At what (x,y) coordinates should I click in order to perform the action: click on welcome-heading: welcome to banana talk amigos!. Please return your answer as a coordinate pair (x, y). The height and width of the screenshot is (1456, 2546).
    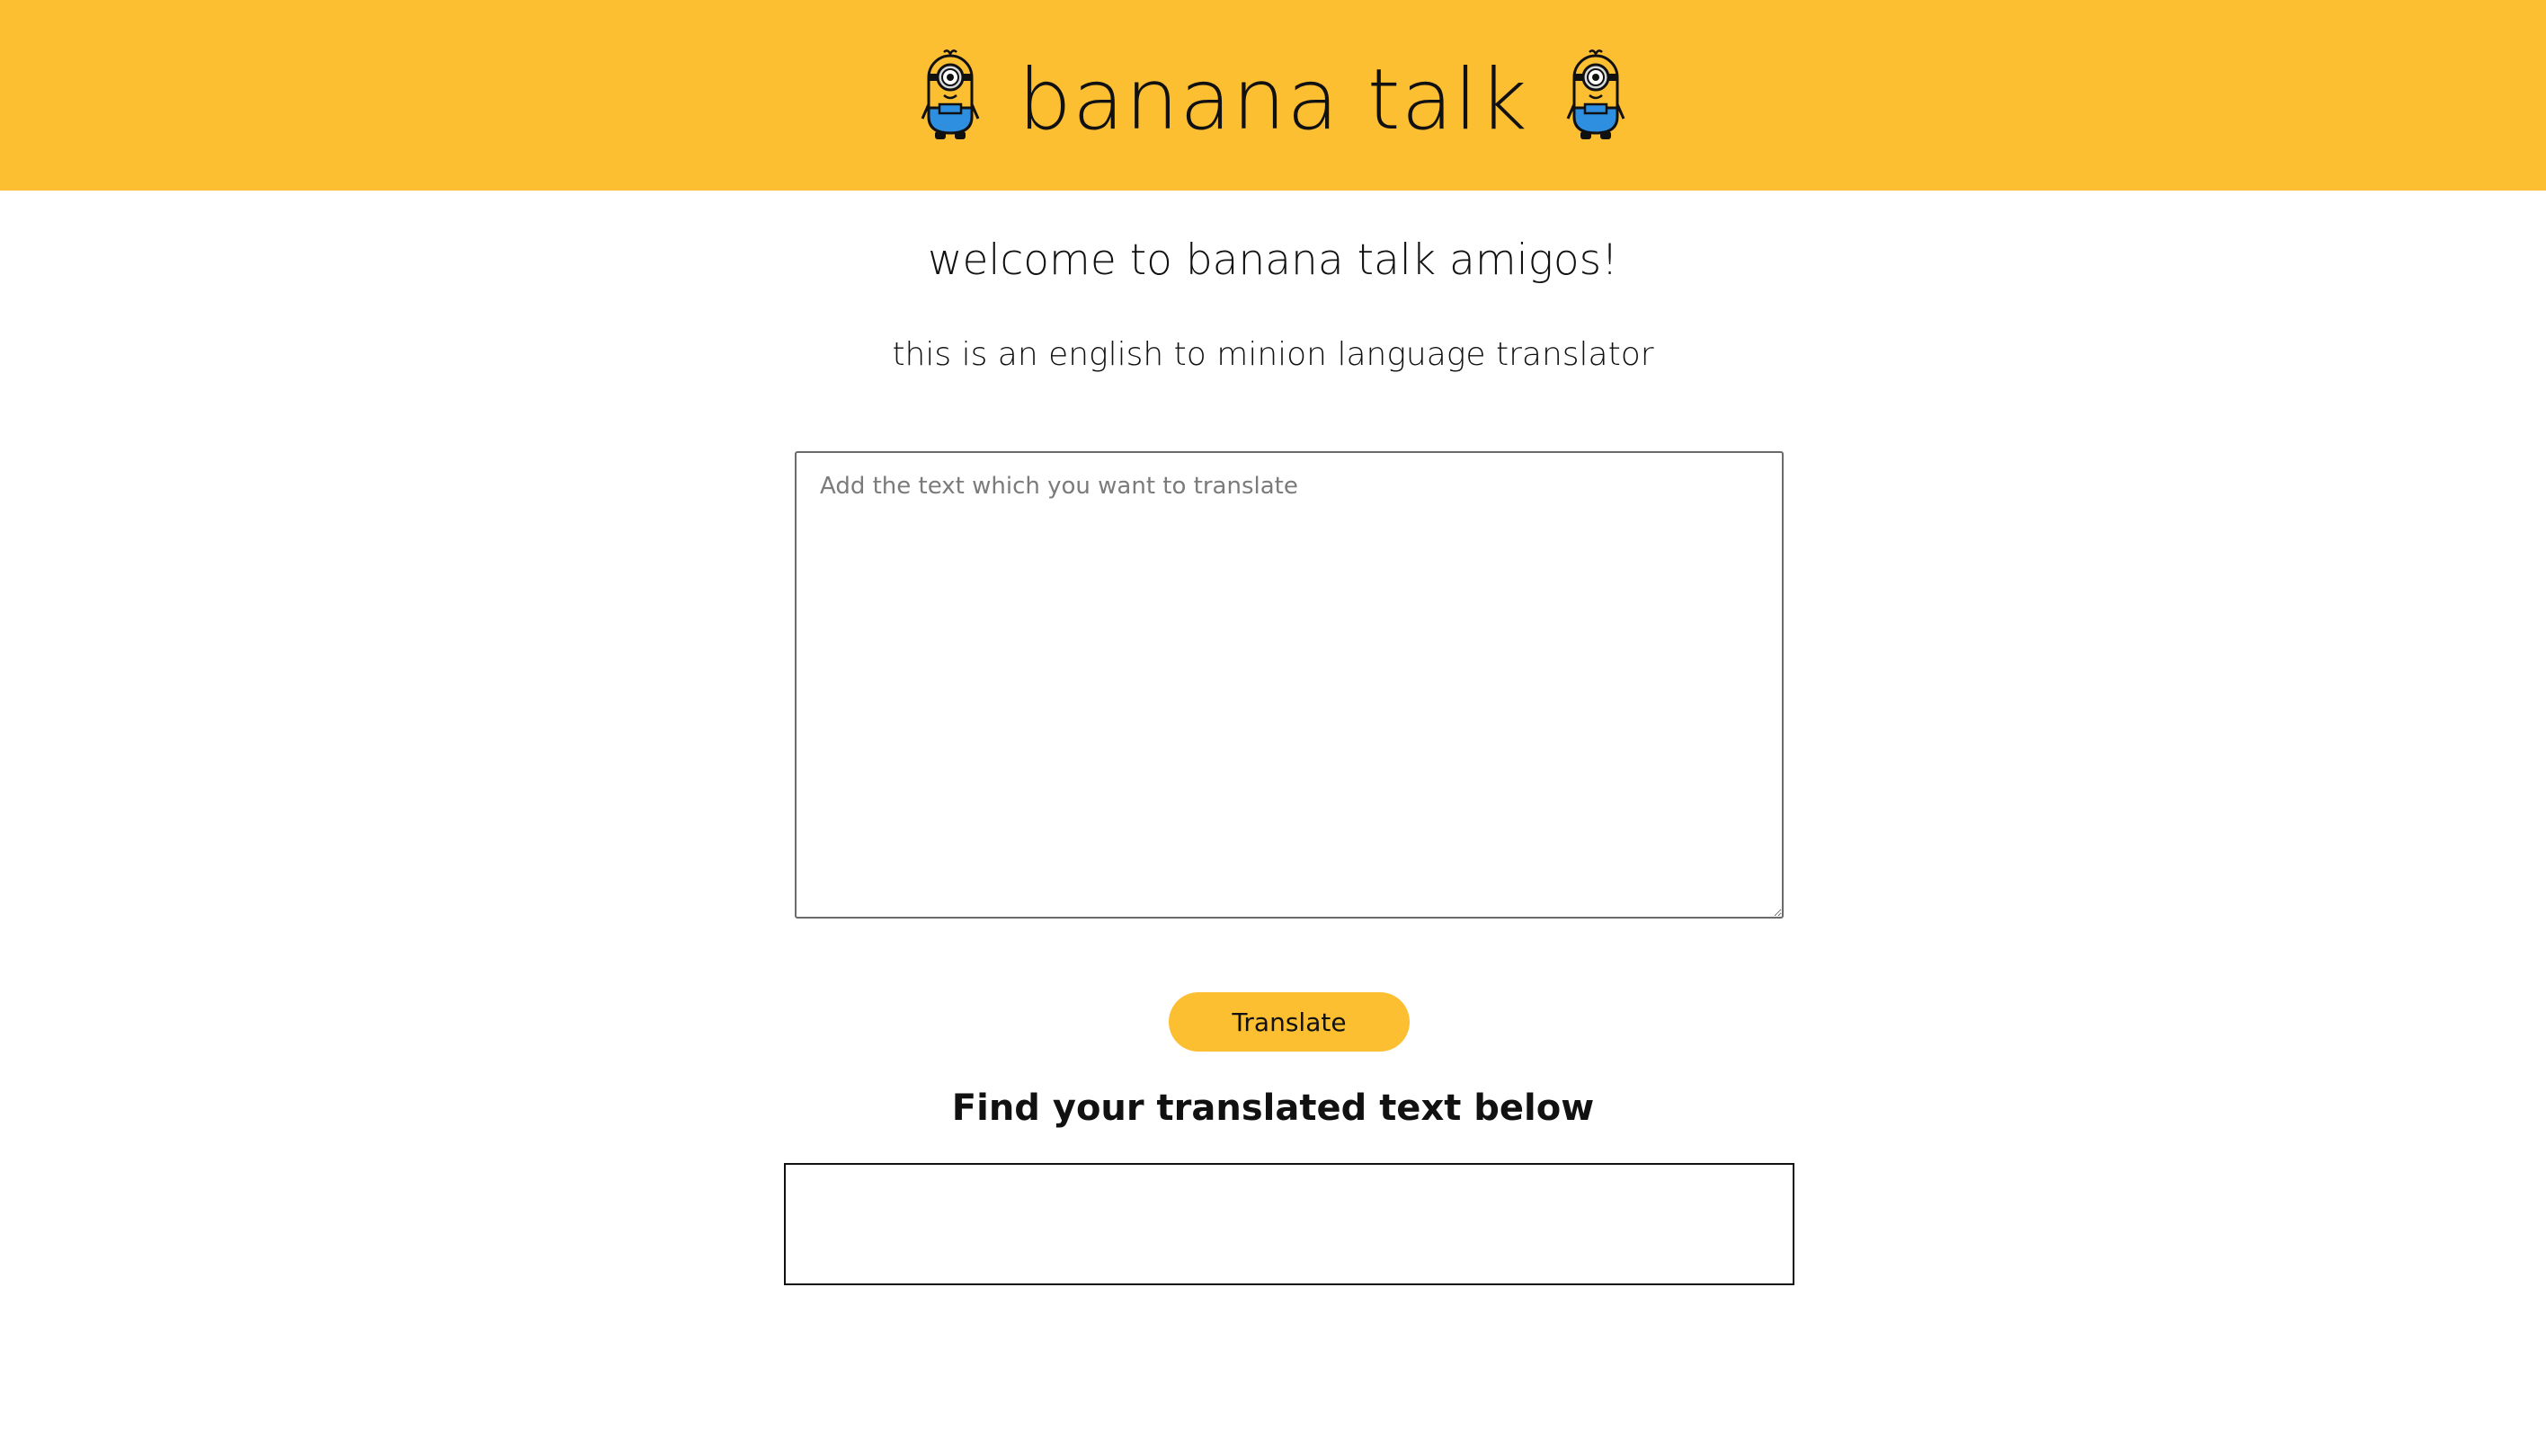
    Looking at the image, I should click on (1273, 260).